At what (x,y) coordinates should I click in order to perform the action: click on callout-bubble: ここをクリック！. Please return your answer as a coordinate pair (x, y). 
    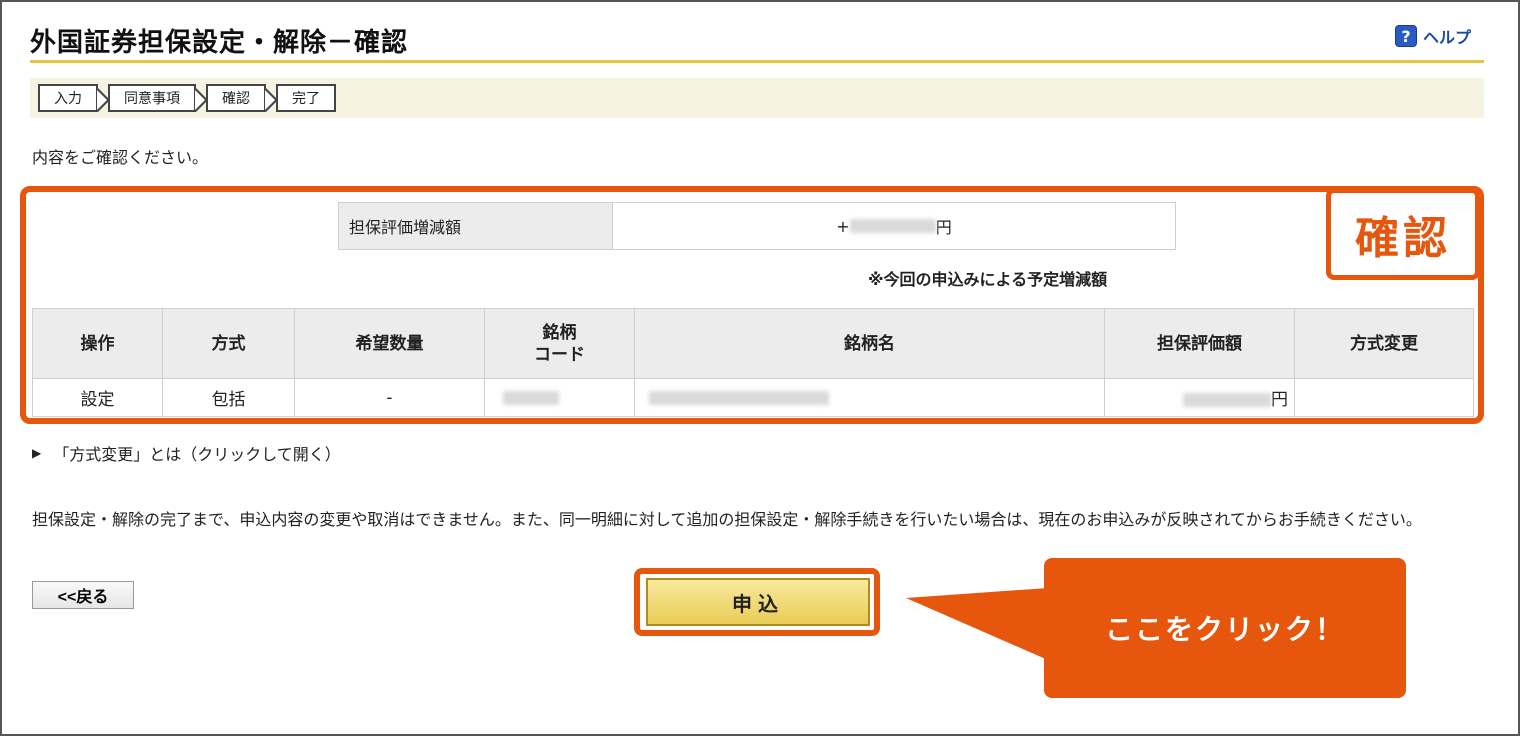
    Looking at the image, I should click on (1225, 628).